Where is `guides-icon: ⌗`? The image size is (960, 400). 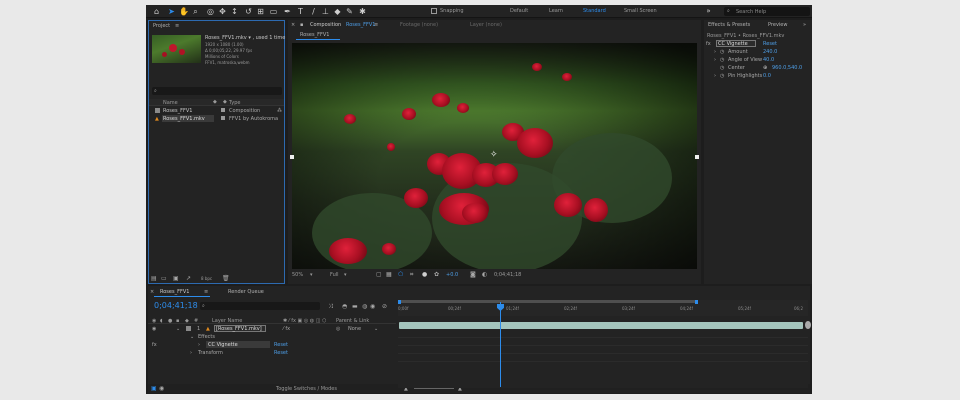
guides-icon: ⌗ is located at coordinates (411, 275).